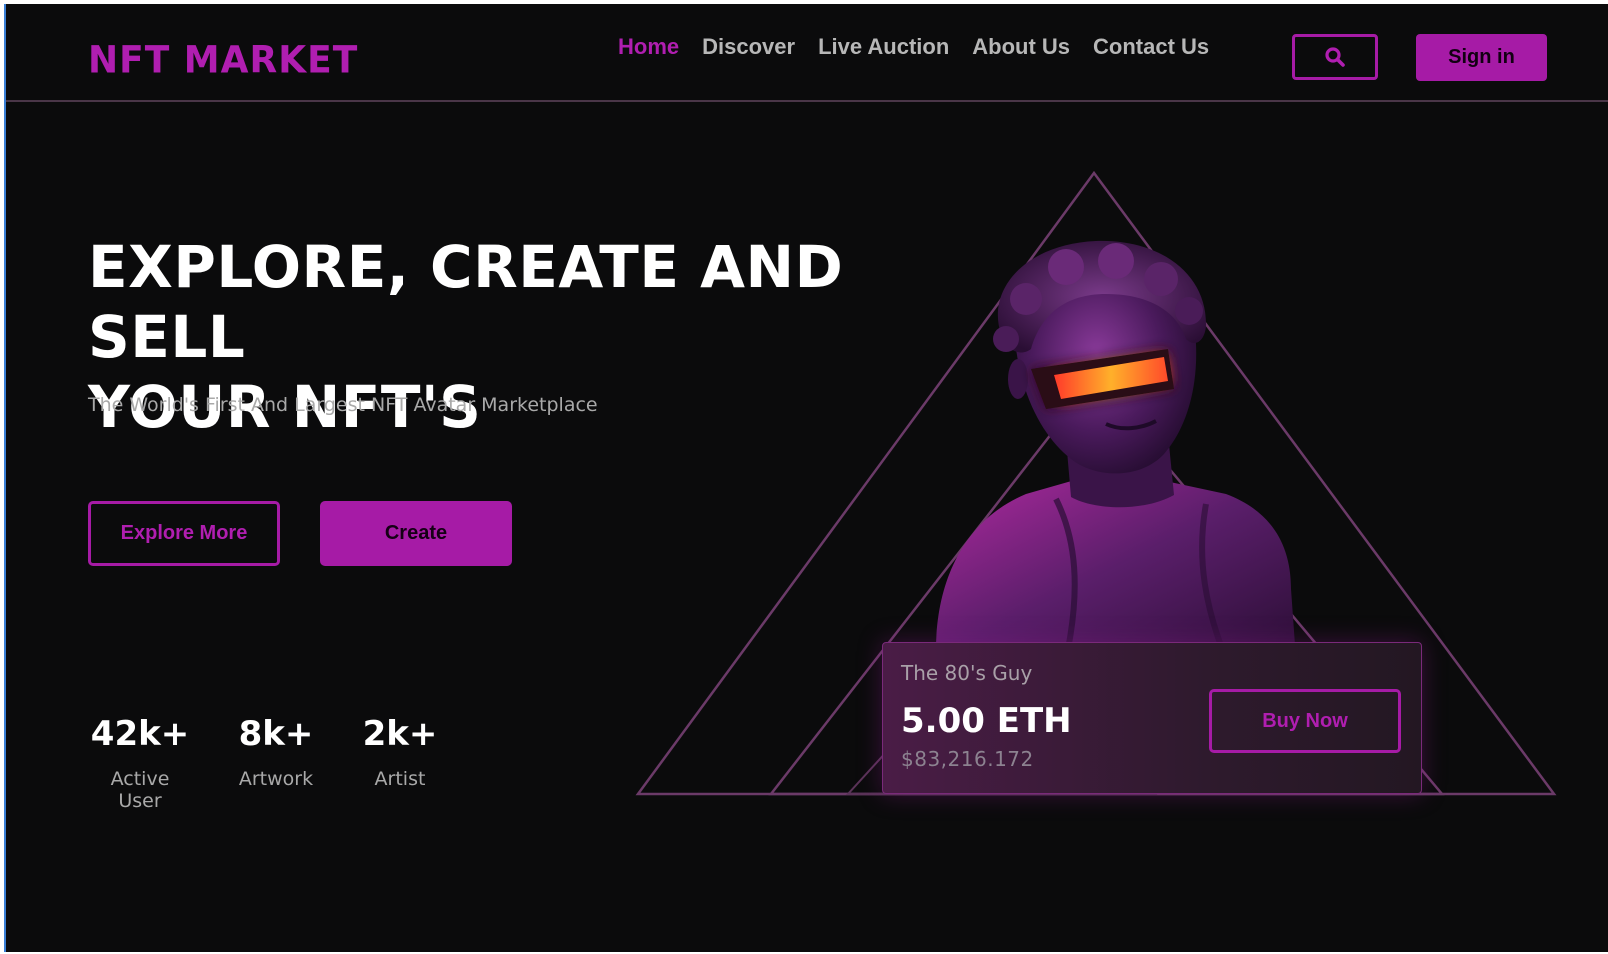 This screenshot has width=1608, height=954. I want to click on stat-artwork: 8k+ Artwork, so click(276, 752).